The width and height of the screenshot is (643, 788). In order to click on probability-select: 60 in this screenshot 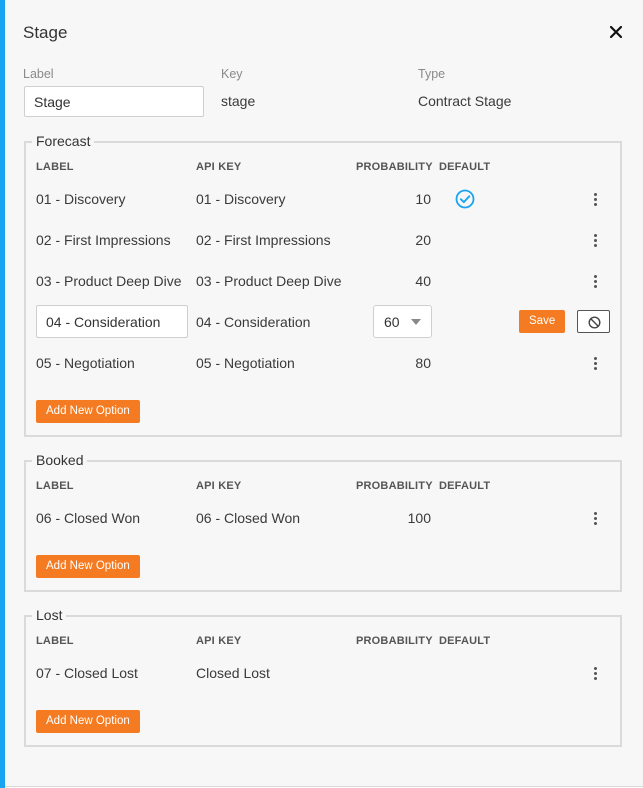, I will do `click(402, 321)`.